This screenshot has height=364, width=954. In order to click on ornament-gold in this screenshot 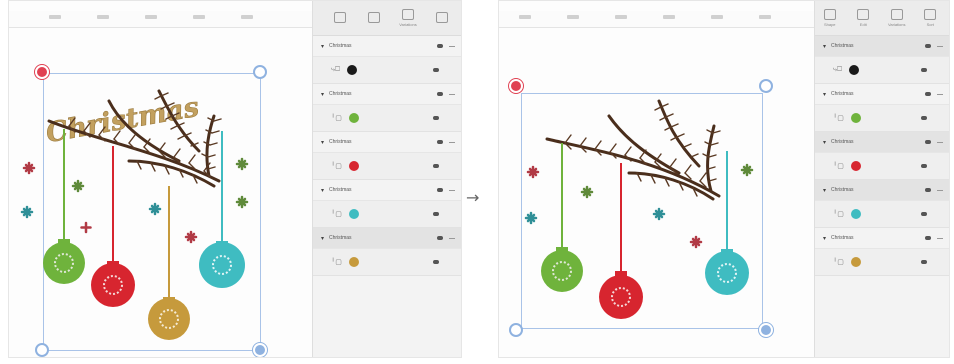, I will do `click(169, 318)`.